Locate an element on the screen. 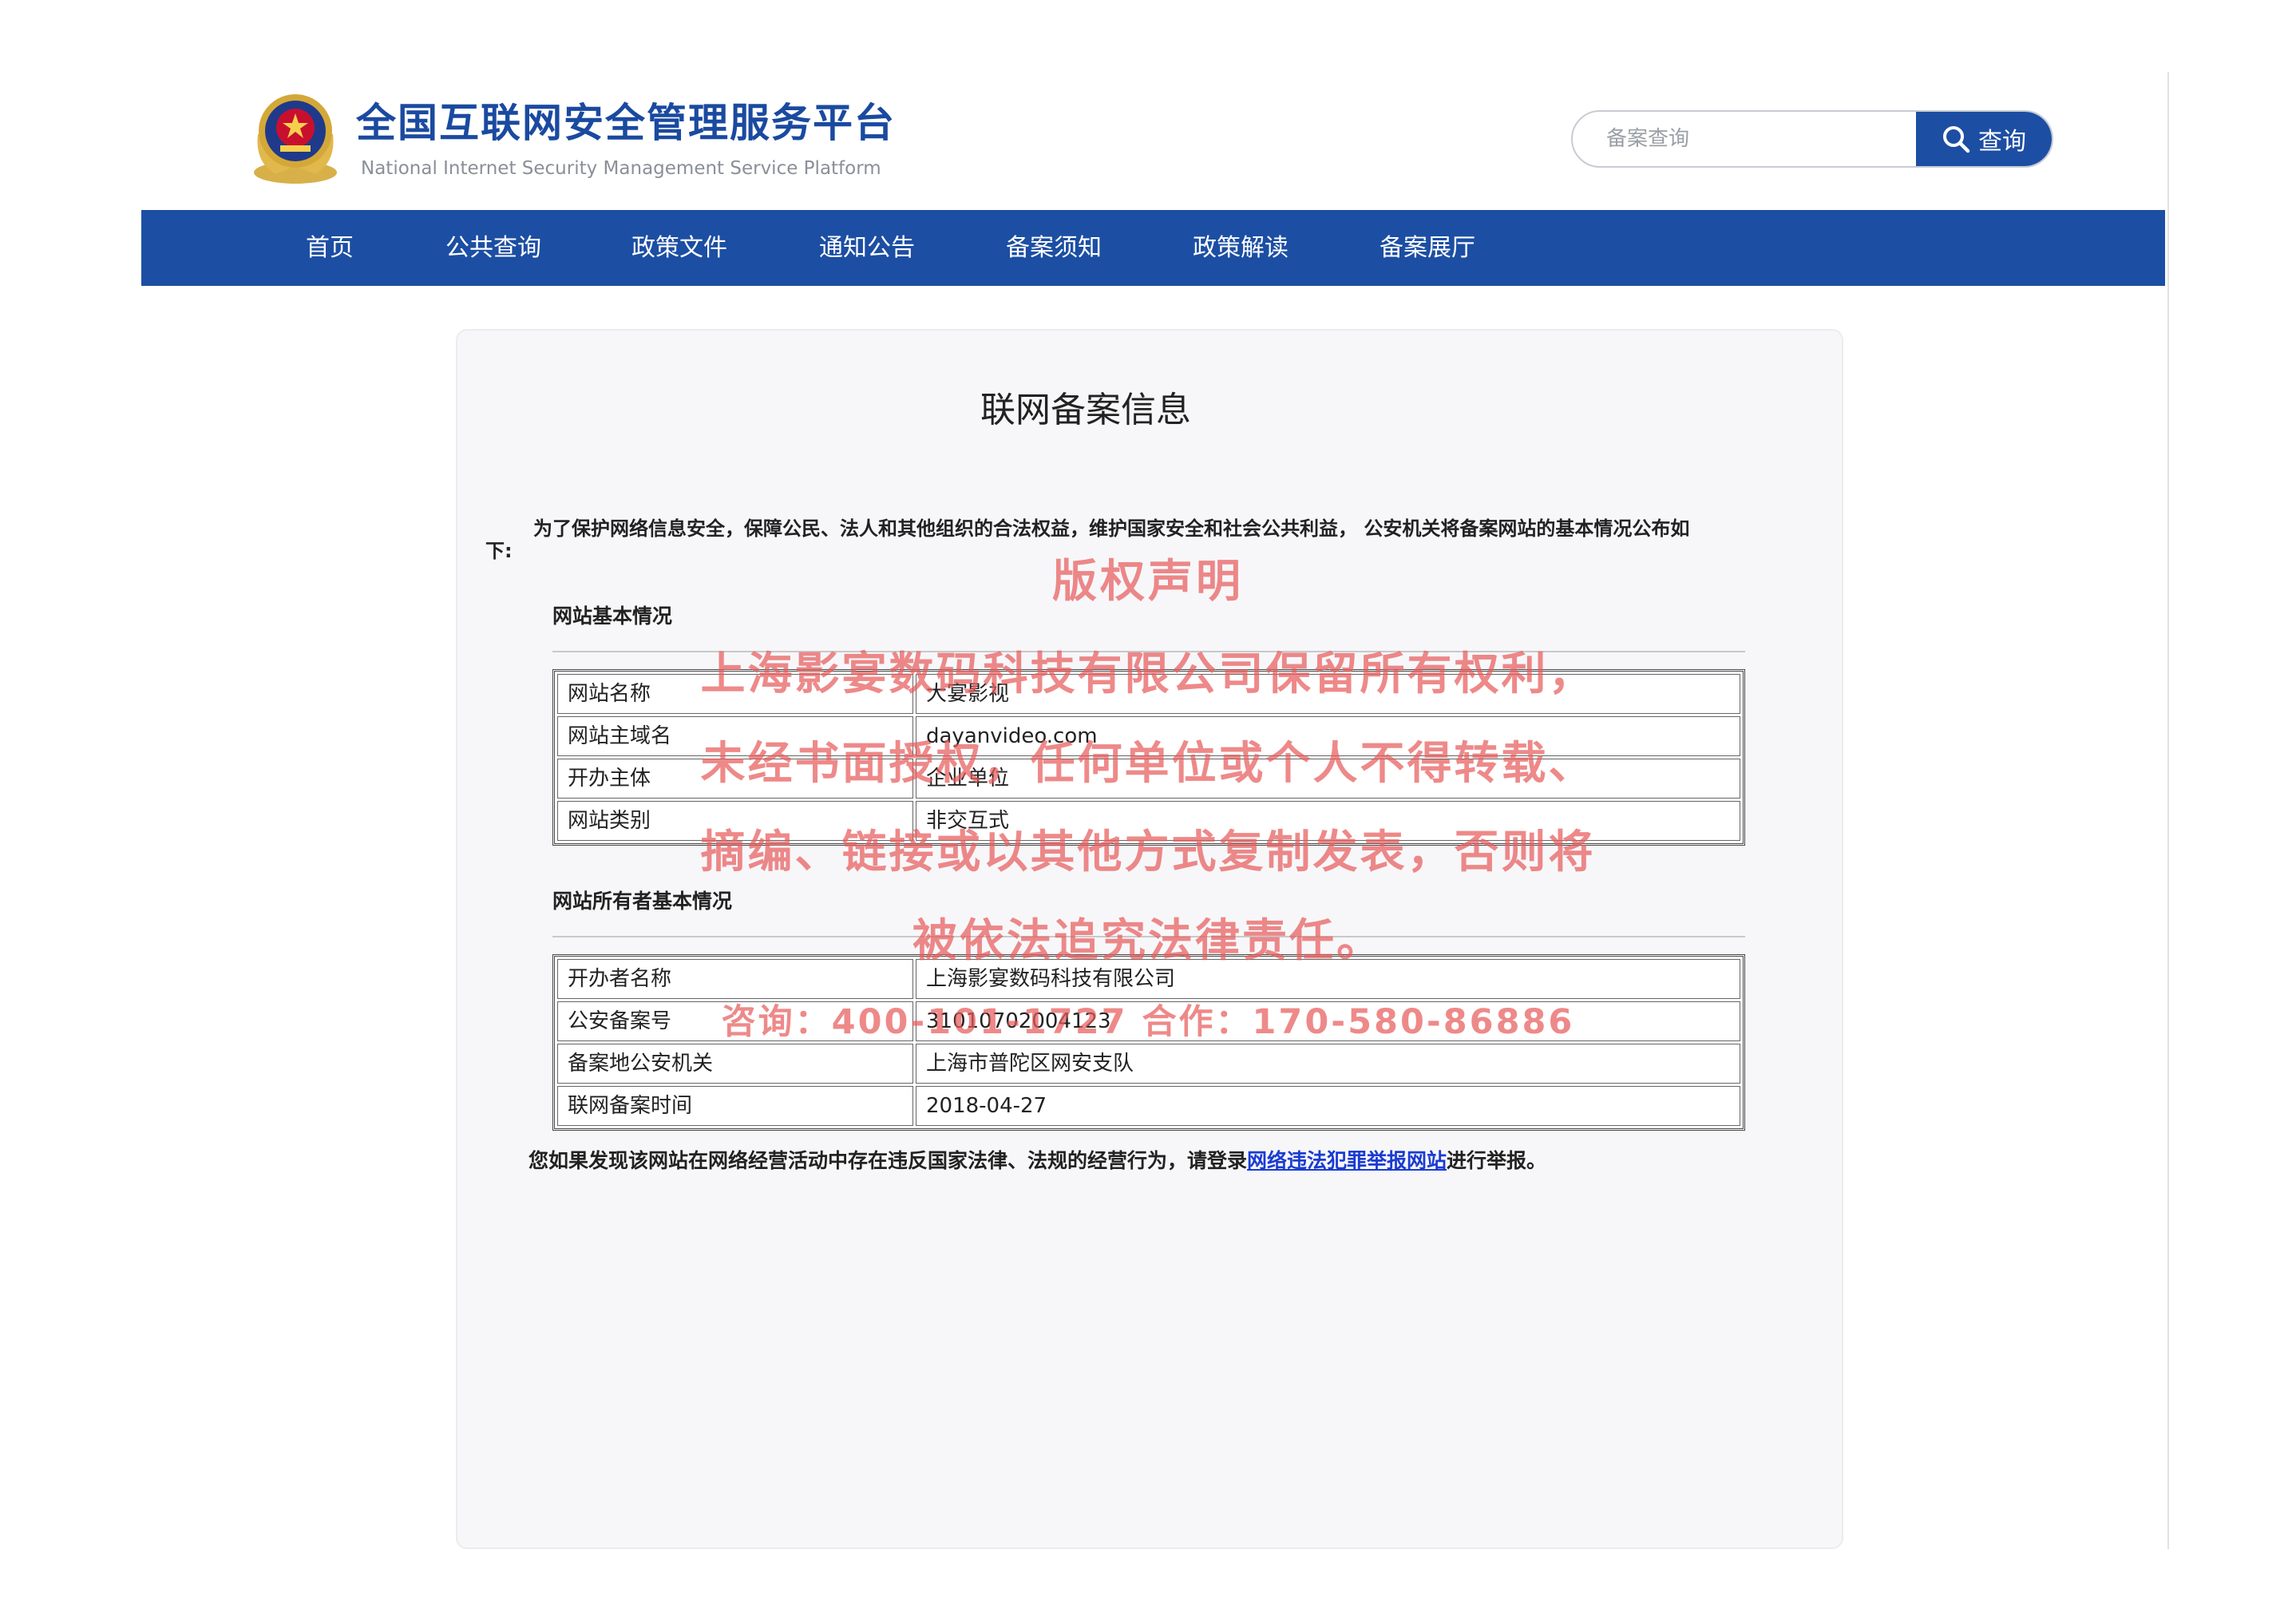  table-row: 网站类别 非交互式 is located at coordinates (1148, 821).